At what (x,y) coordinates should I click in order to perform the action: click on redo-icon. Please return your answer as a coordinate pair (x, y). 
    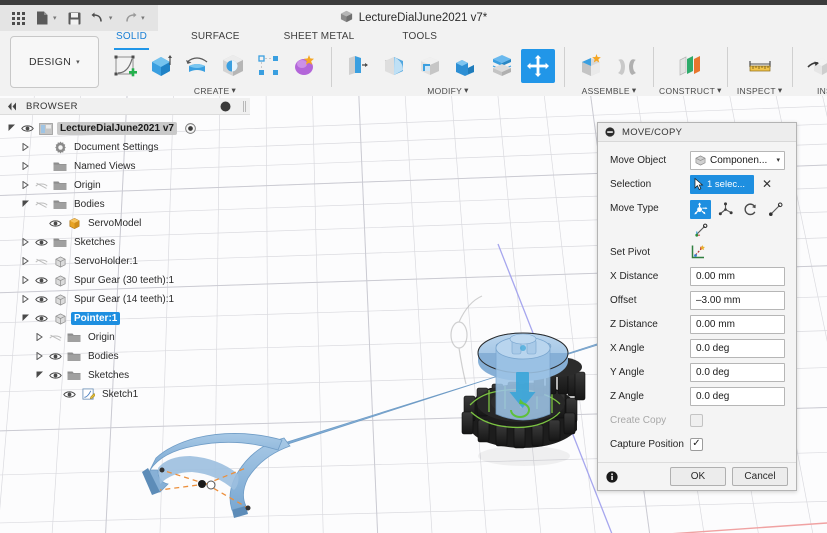
    Looking at the image, I should click on (131, 18).